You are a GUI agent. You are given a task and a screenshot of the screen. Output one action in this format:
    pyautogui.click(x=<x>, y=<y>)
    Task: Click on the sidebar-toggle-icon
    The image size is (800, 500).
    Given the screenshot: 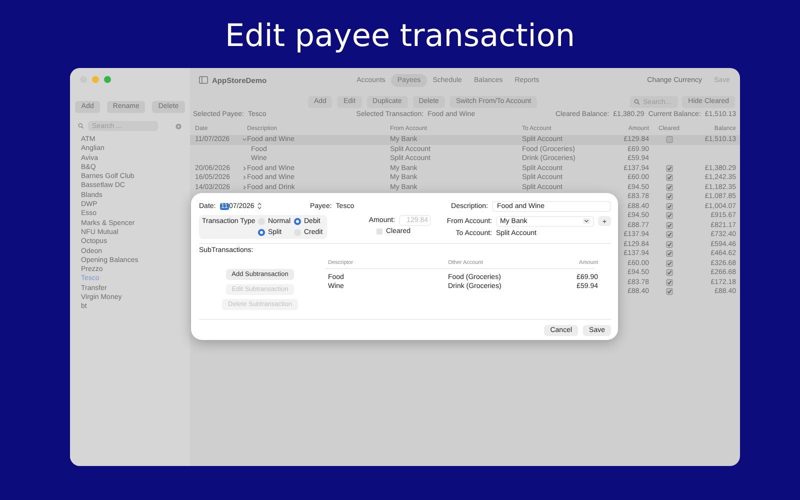 What is the action you would take?
    pyautogui.click(x=203, y=80)
    